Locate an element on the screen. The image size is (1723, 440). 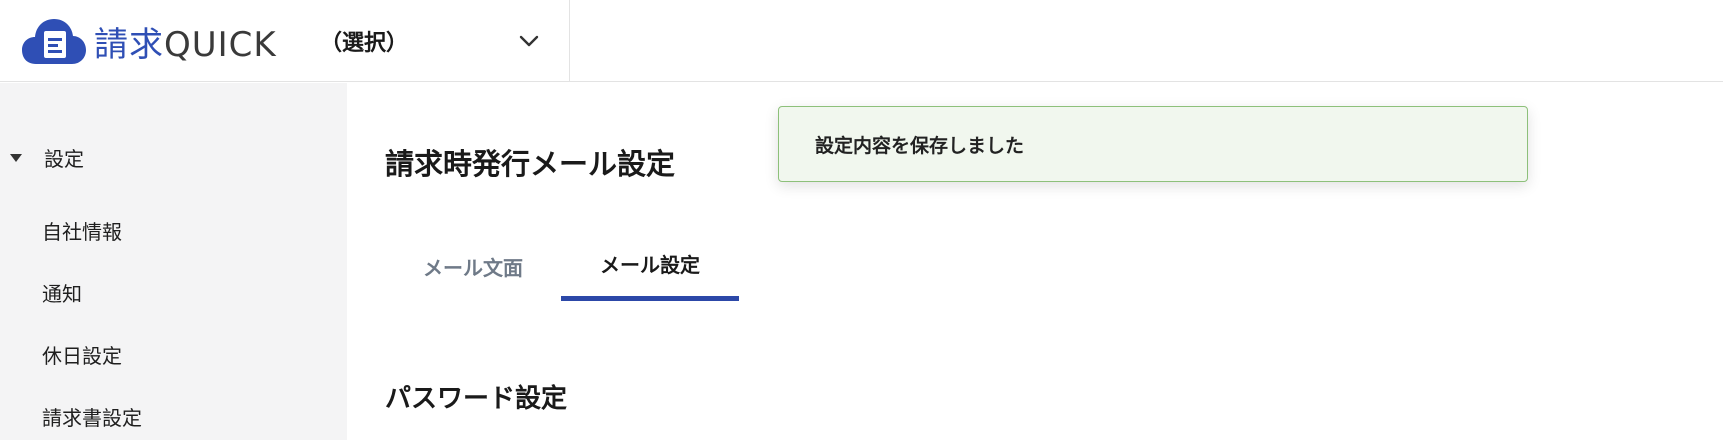
sidebar-section-settings: 設定 is located at coordinates (47, 157).